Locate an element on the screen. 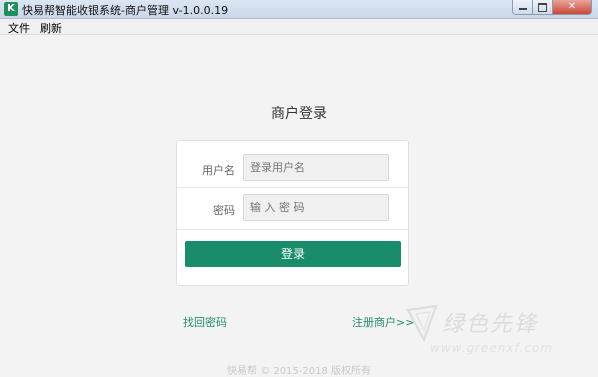 This screenshot has width=598, height=377. app-logo-icon: K is located at coordinates (11, 9).